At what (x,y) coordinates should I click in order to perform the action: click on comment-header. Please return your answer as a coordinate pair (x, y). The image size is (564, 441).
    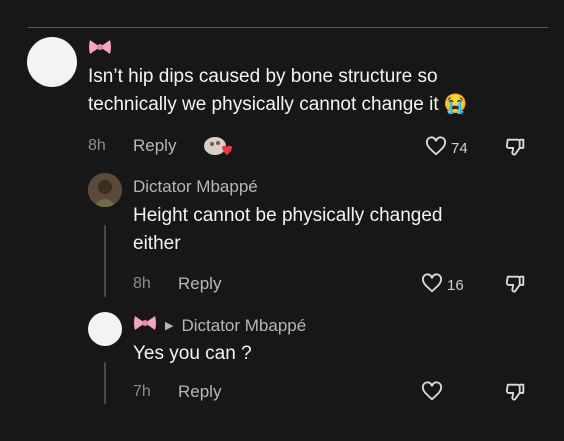
    Looking at the image, I should click on (100, 49).